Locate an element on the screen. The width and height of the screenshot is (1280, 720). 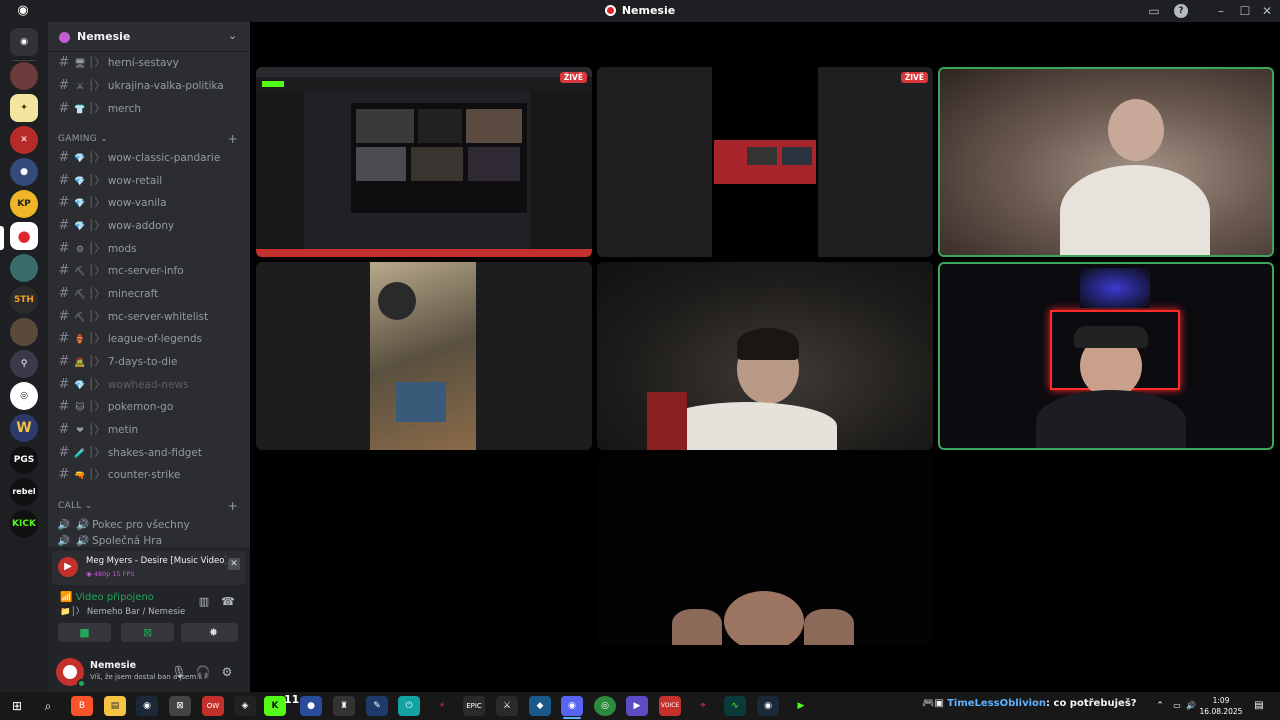
epic-games-icon: EPIC is located at coordinates (474, 706).